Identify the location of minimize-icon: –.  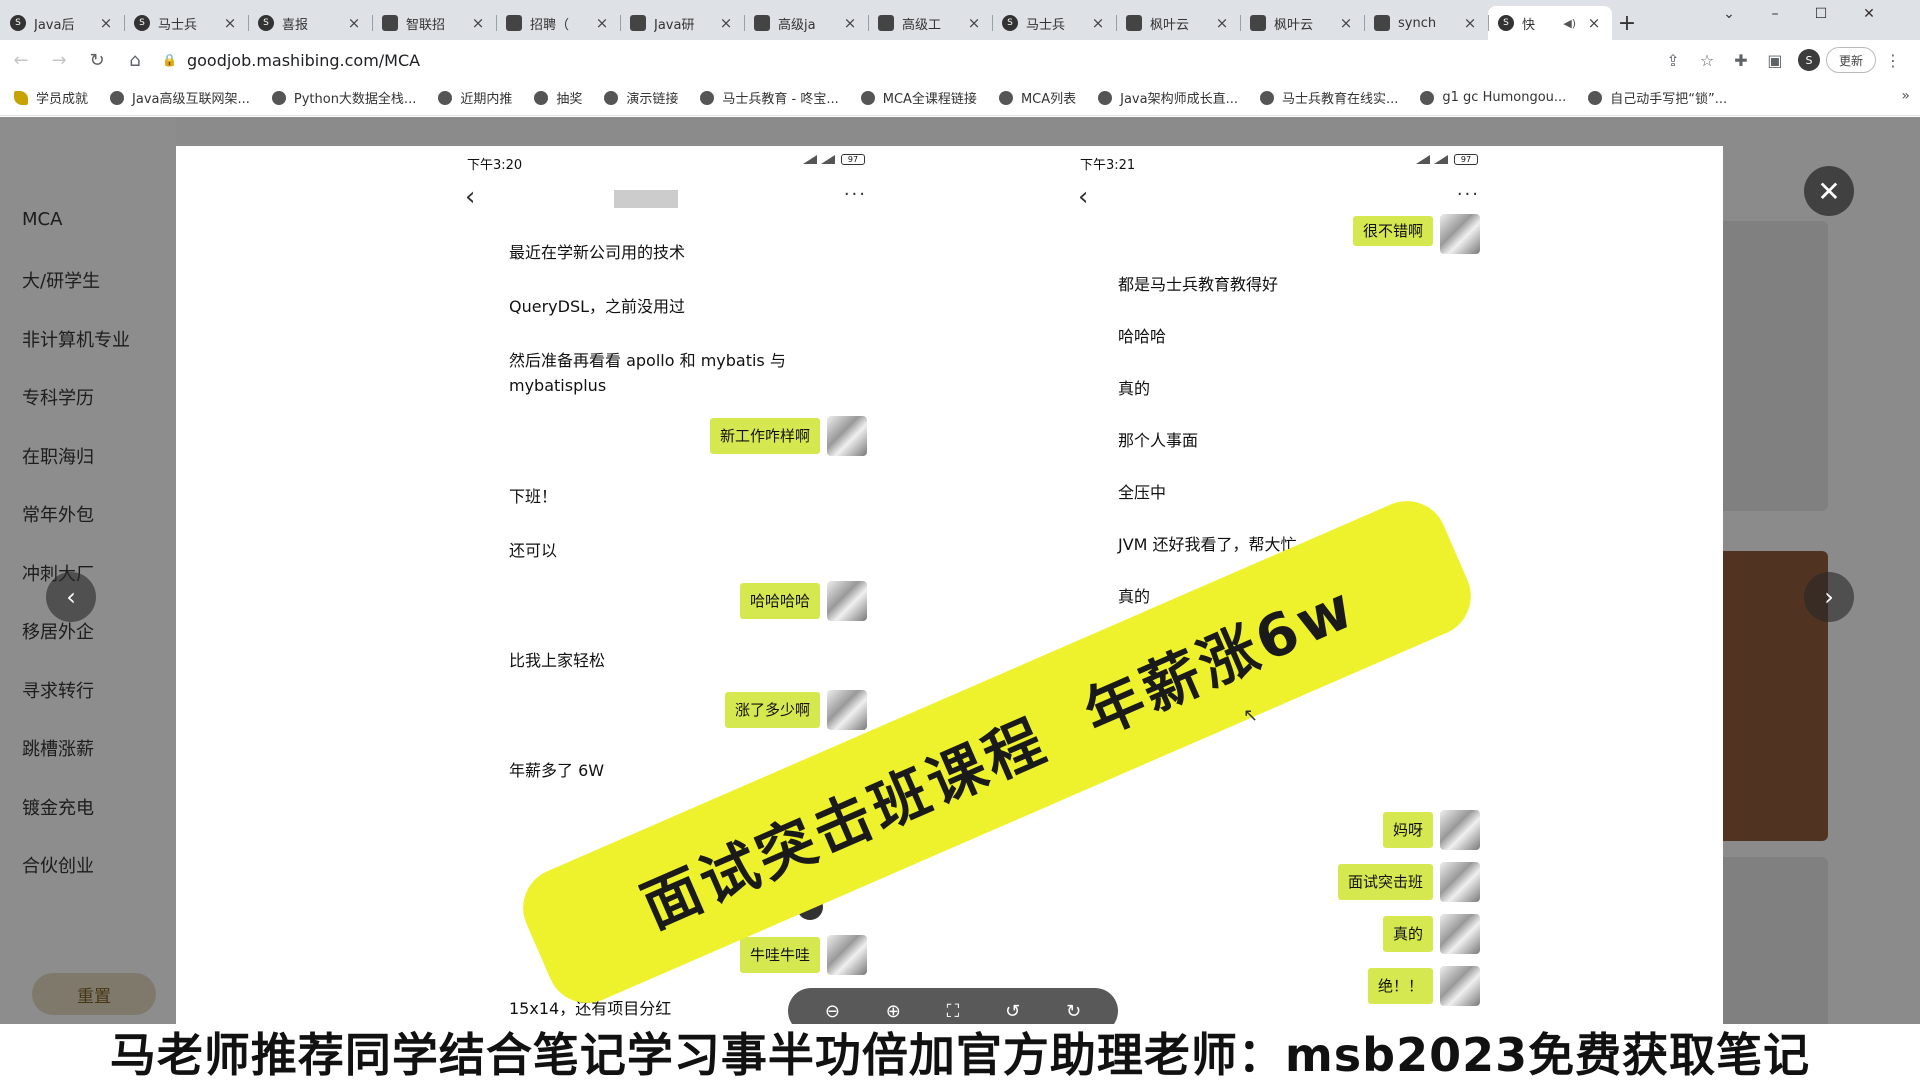
(1775, 14).